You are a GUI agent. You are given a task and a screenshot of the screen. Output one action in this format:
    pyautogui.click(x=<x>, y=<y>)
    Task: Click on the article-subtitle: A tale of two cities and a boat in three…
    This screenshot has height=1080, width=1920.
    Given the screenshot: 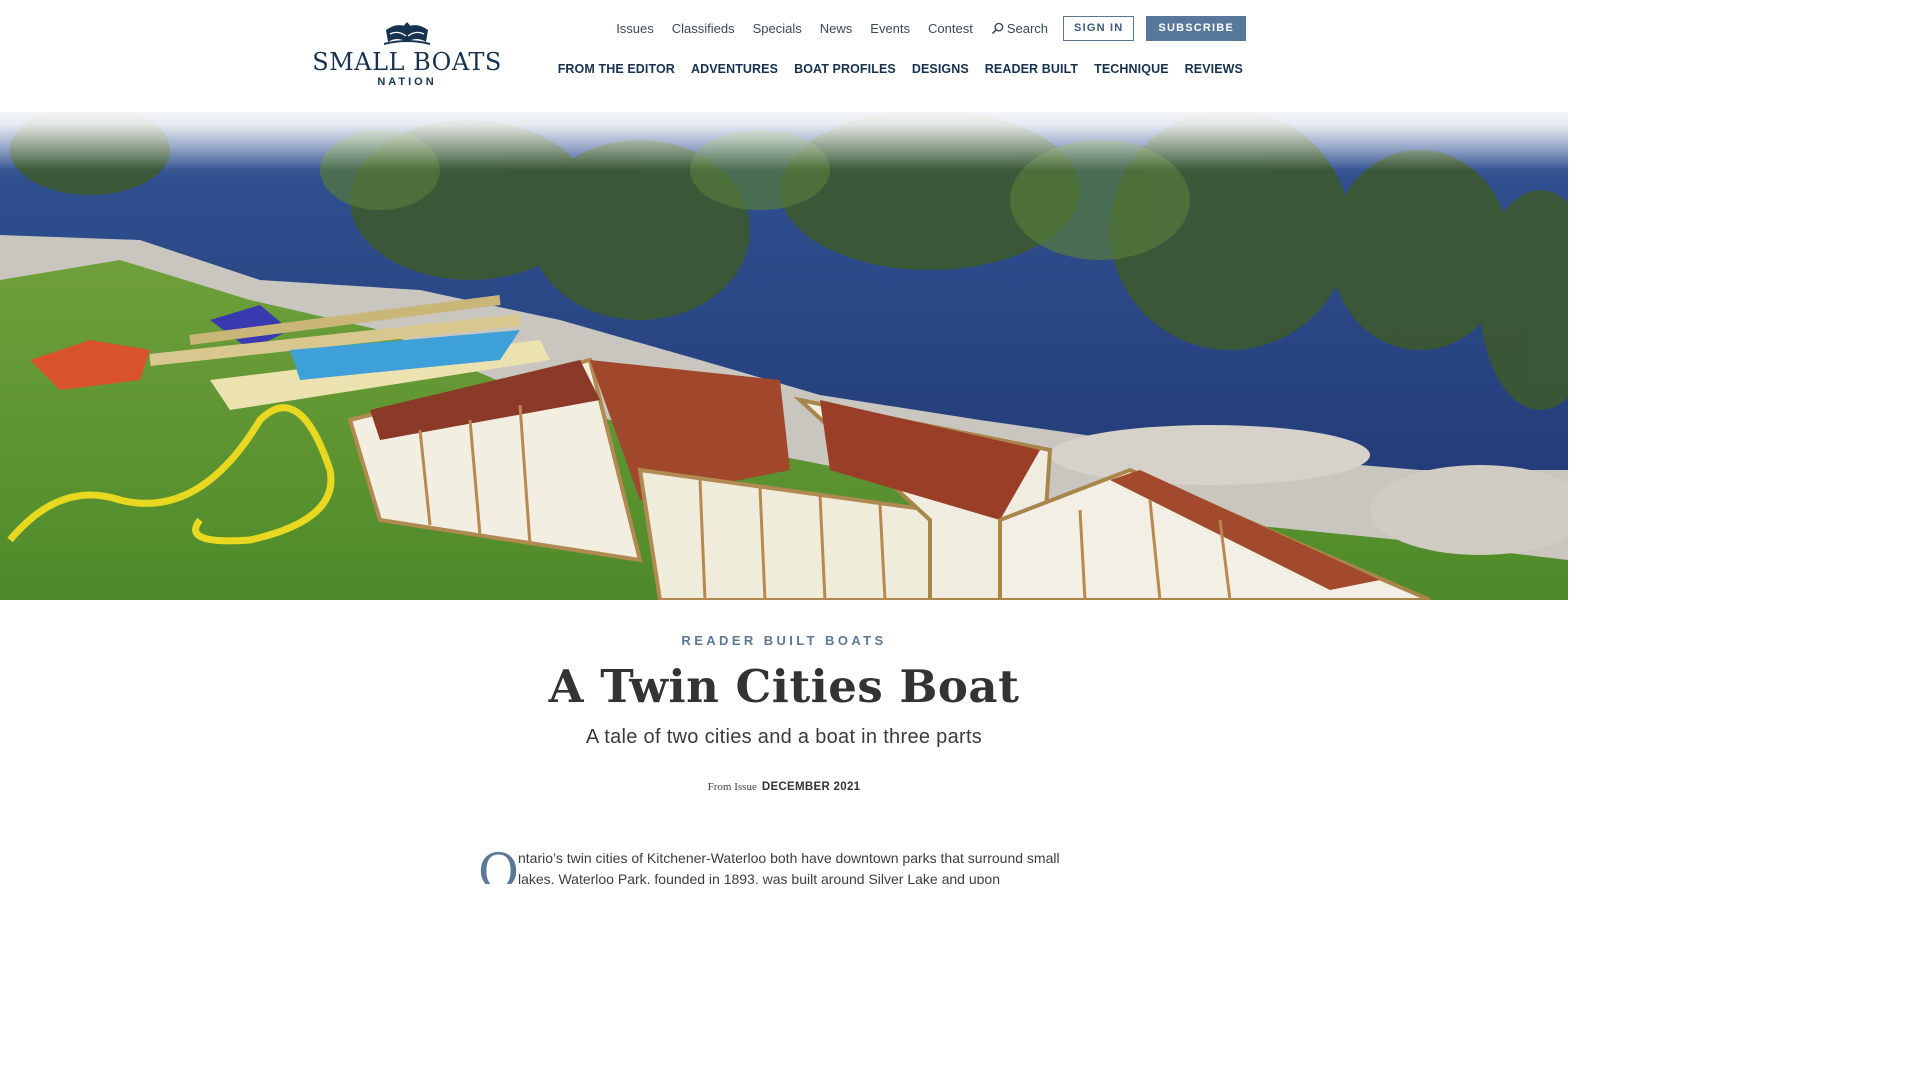 What is the action you would take?
    pyautogui.click(x=784, y=737)
    